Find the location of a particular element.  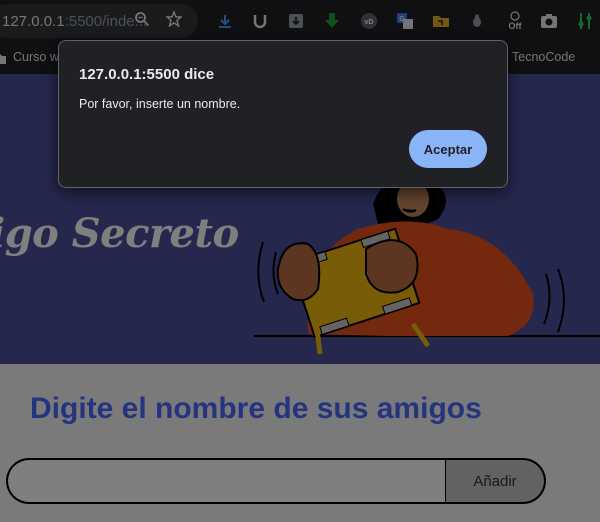

translate-extension-icon: G is located at coordinates (405, 21).